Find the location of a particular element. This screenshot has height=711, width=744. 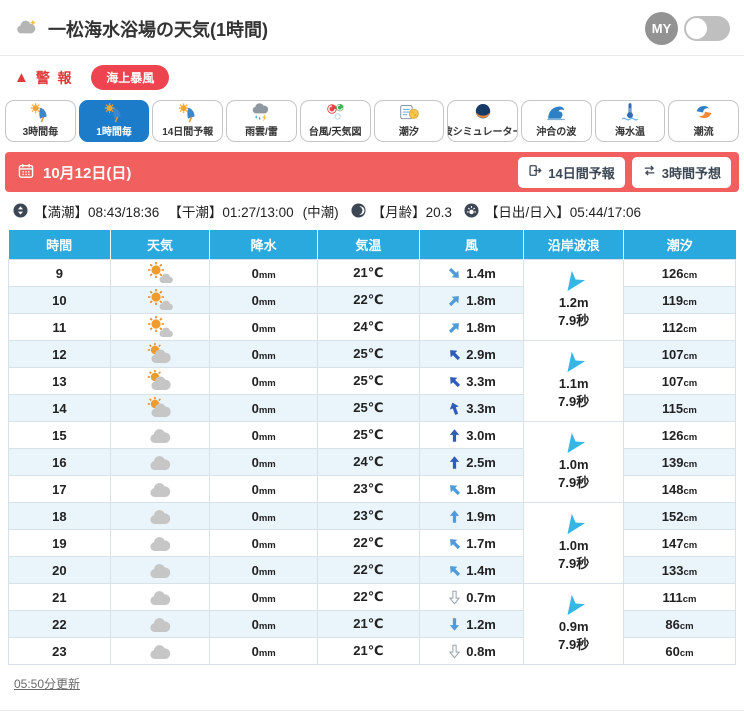

date-label: 10月12日(日) is located at coordinates (87, 173).